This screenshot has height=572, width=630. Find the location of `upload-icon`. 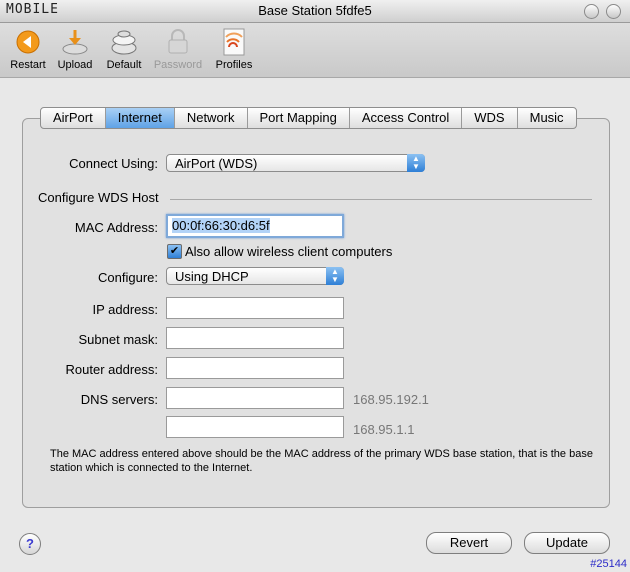

upload-icon is located at coordinates (75, 42).